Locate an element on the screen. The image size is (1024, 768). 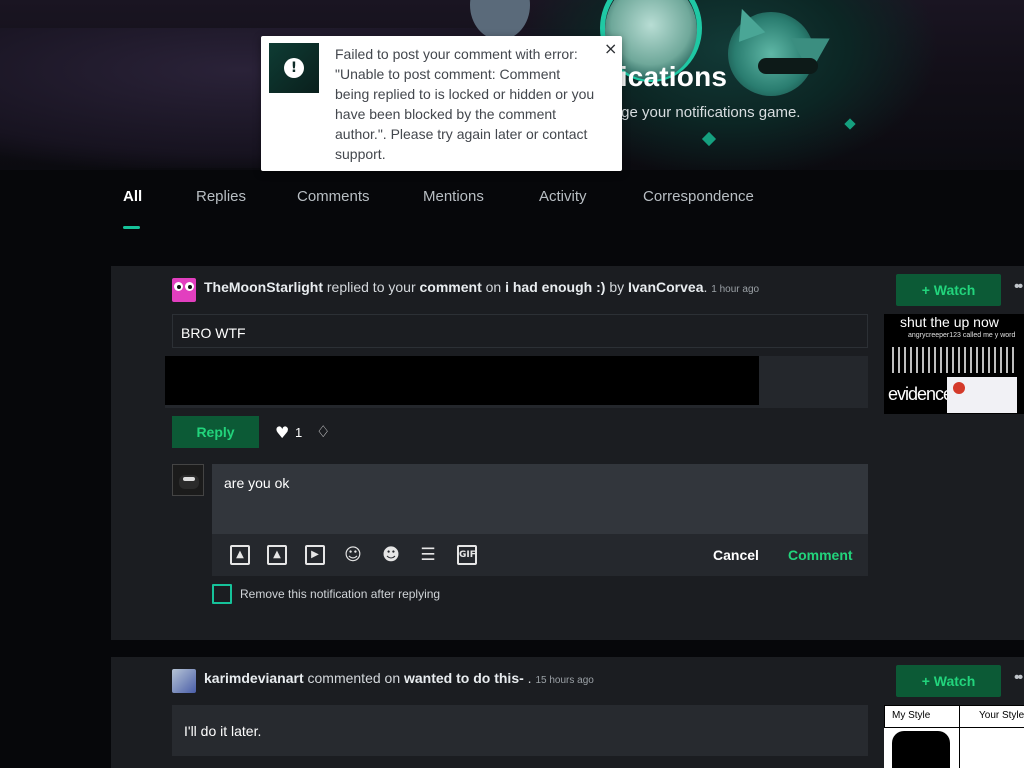
emoji-icon: ☺ is located at coordinates (353, 555).